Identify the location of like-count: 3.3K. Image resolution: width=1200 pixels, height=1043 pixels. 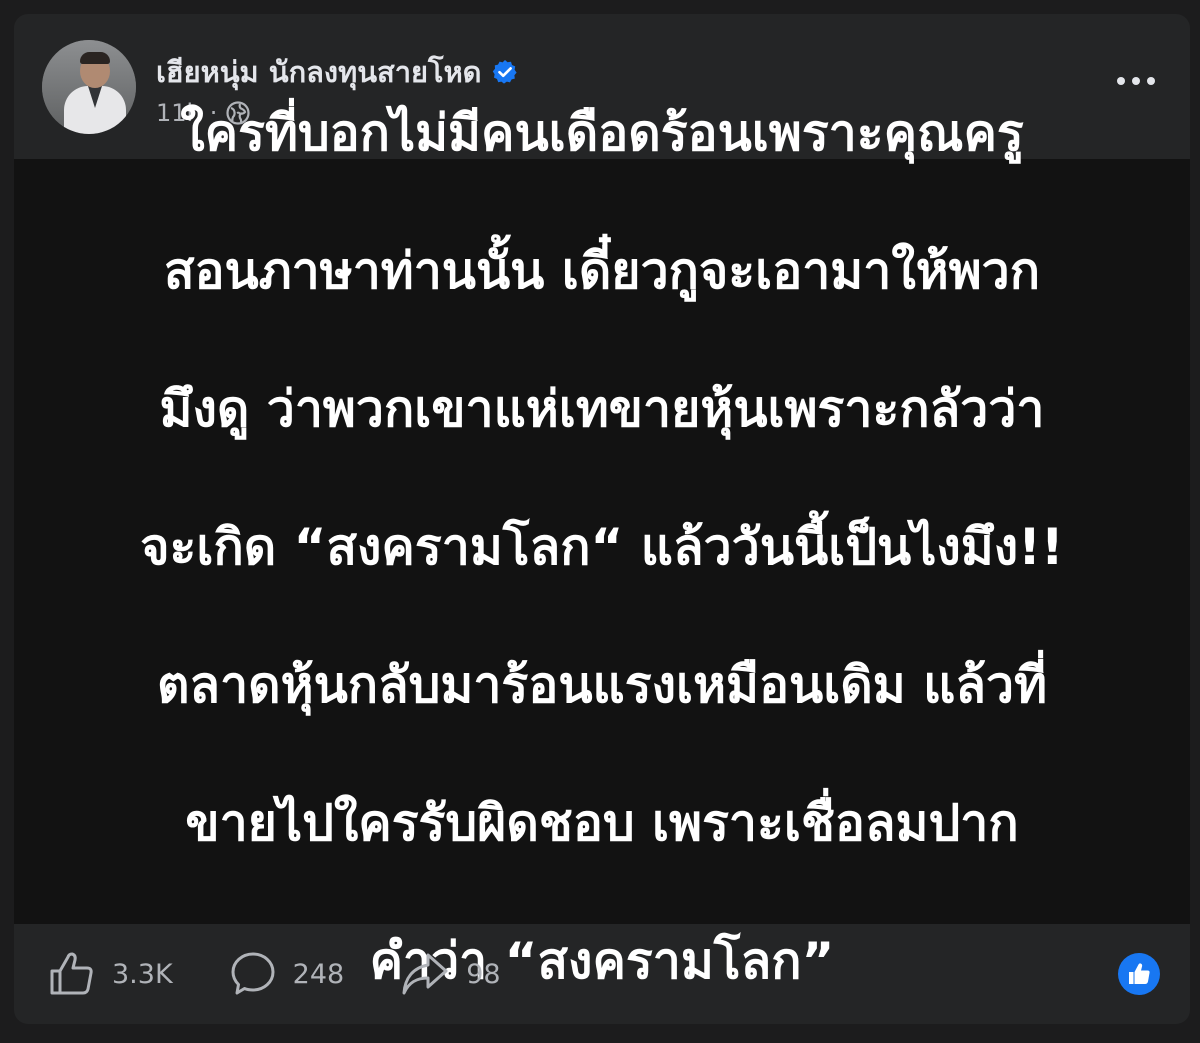
(142, 974).